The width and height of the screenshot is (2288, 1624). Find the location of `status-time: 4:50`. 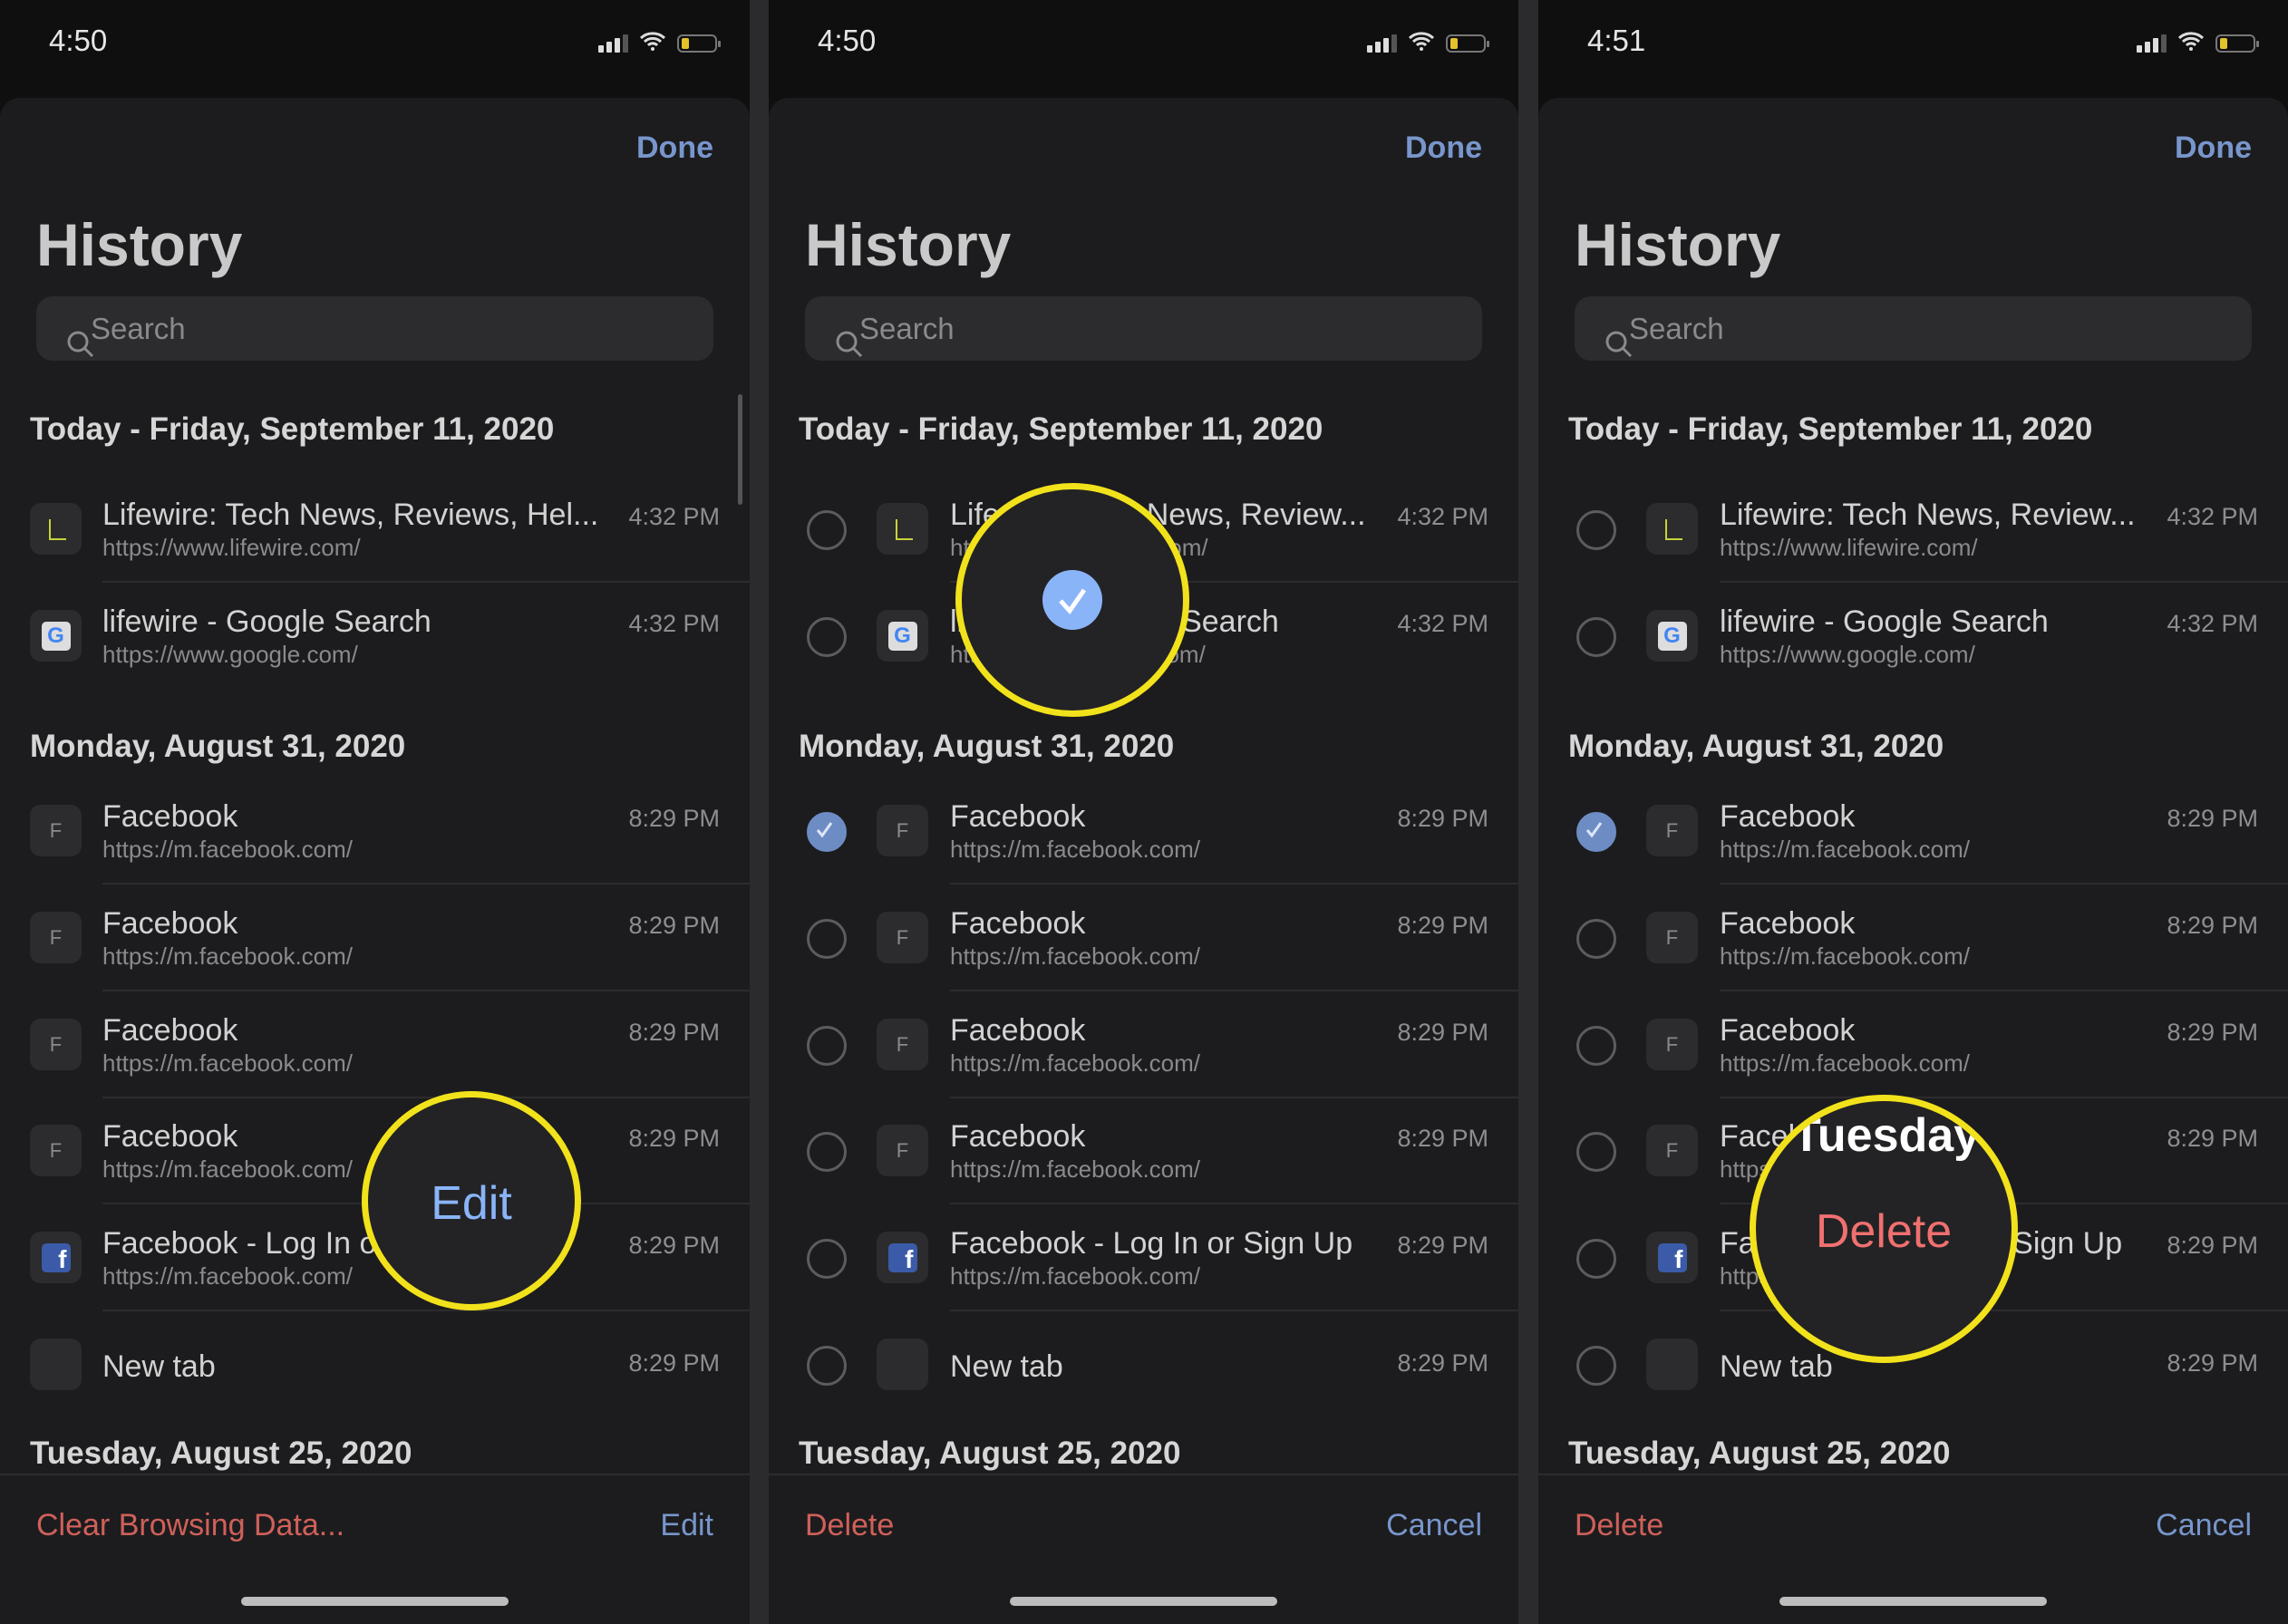

status-time: 4:50 is located at coordinates (78, 40).